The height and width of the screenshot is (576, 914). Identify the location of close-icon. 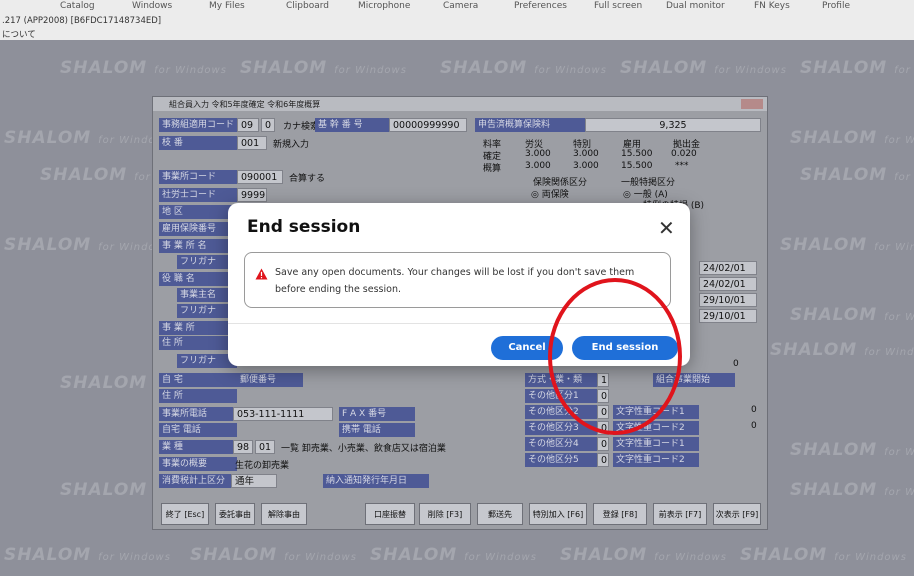
(752, 104).